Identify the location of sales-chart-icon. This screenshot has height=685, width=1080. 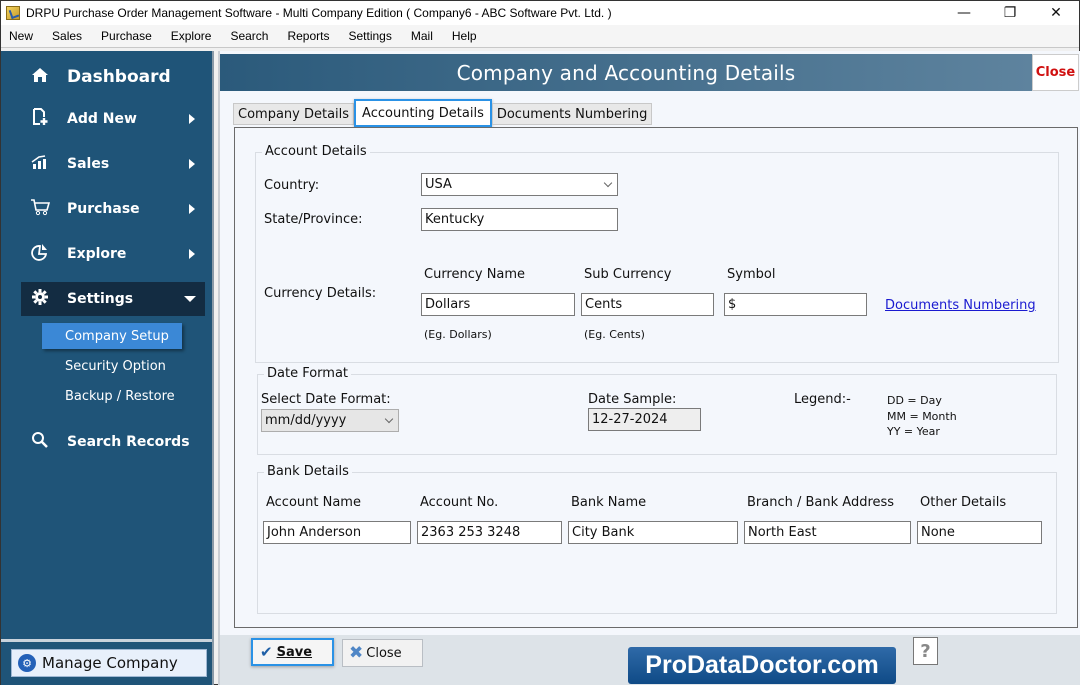
(40, 164).